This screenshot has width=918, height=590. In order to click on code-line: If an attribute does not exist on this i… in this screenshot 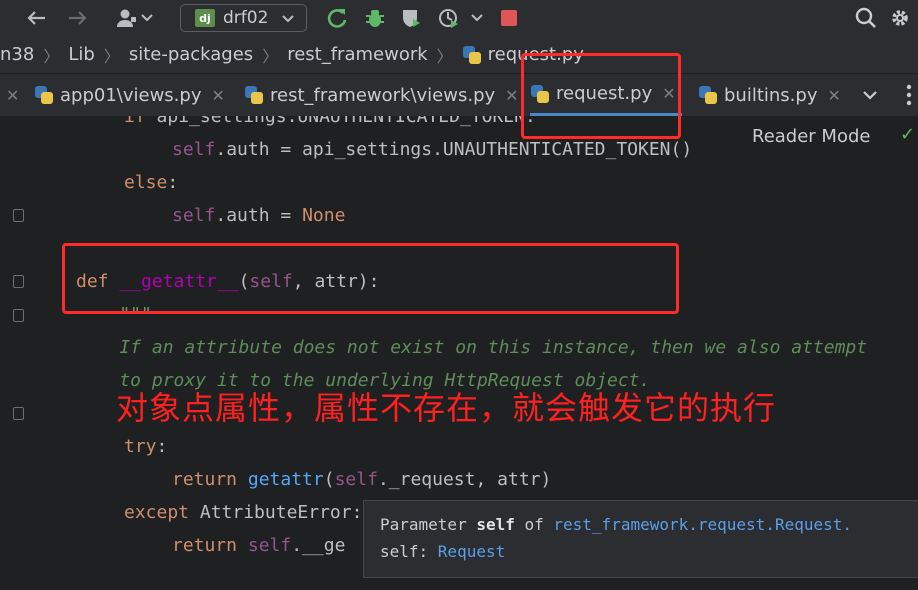, I will do `click(472, 347)`.